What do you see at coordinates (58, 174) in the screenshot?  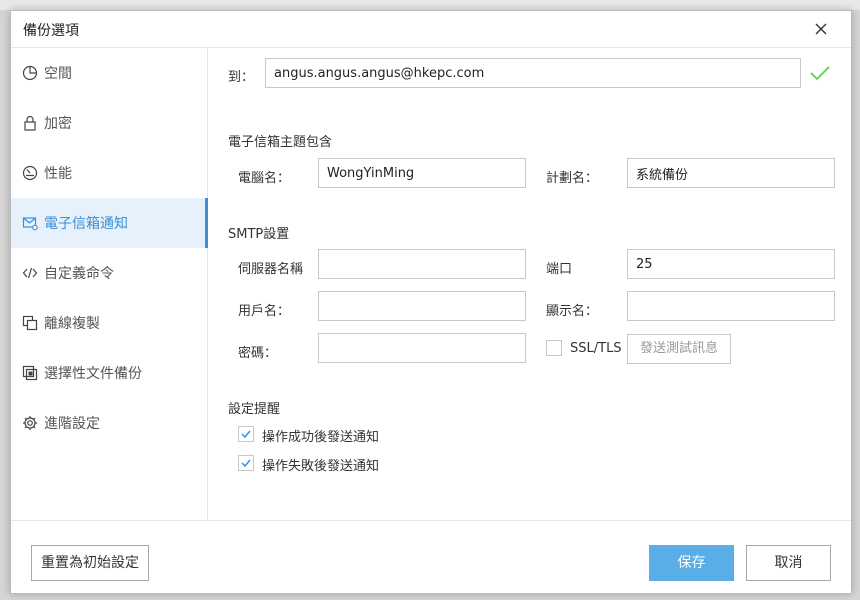 I see `sidebar-item-label: 性能` at bounding box center [58, 174].